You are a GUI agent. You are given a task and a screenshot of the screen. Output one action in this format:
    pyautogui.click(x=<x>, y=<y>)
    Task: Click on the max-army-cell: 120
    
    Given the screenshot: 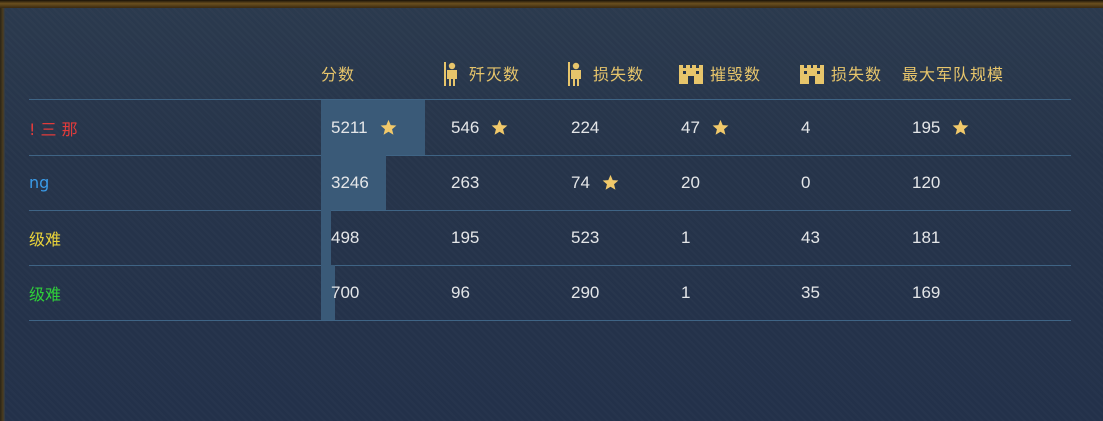 What is the action you would take?
    pyautogui.click(x=926, y=182)
    